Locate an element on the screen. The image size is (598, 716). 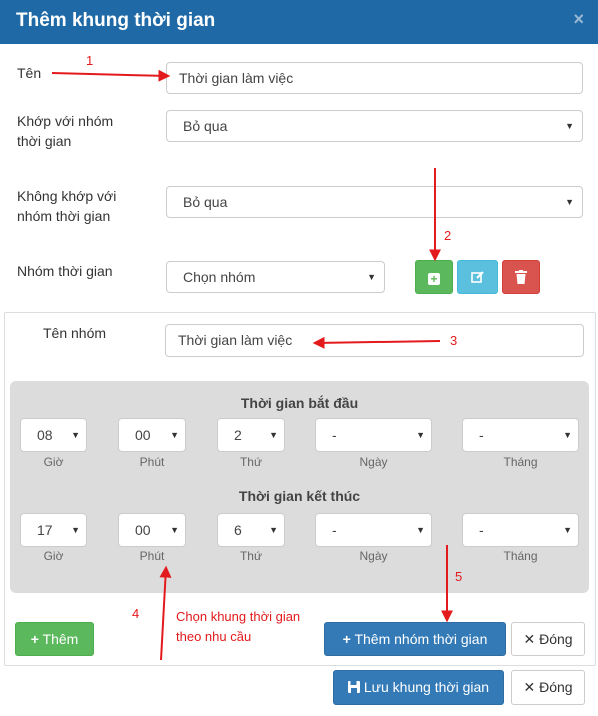
annotation-number-1: 1 is located at coordinates (90, 60).